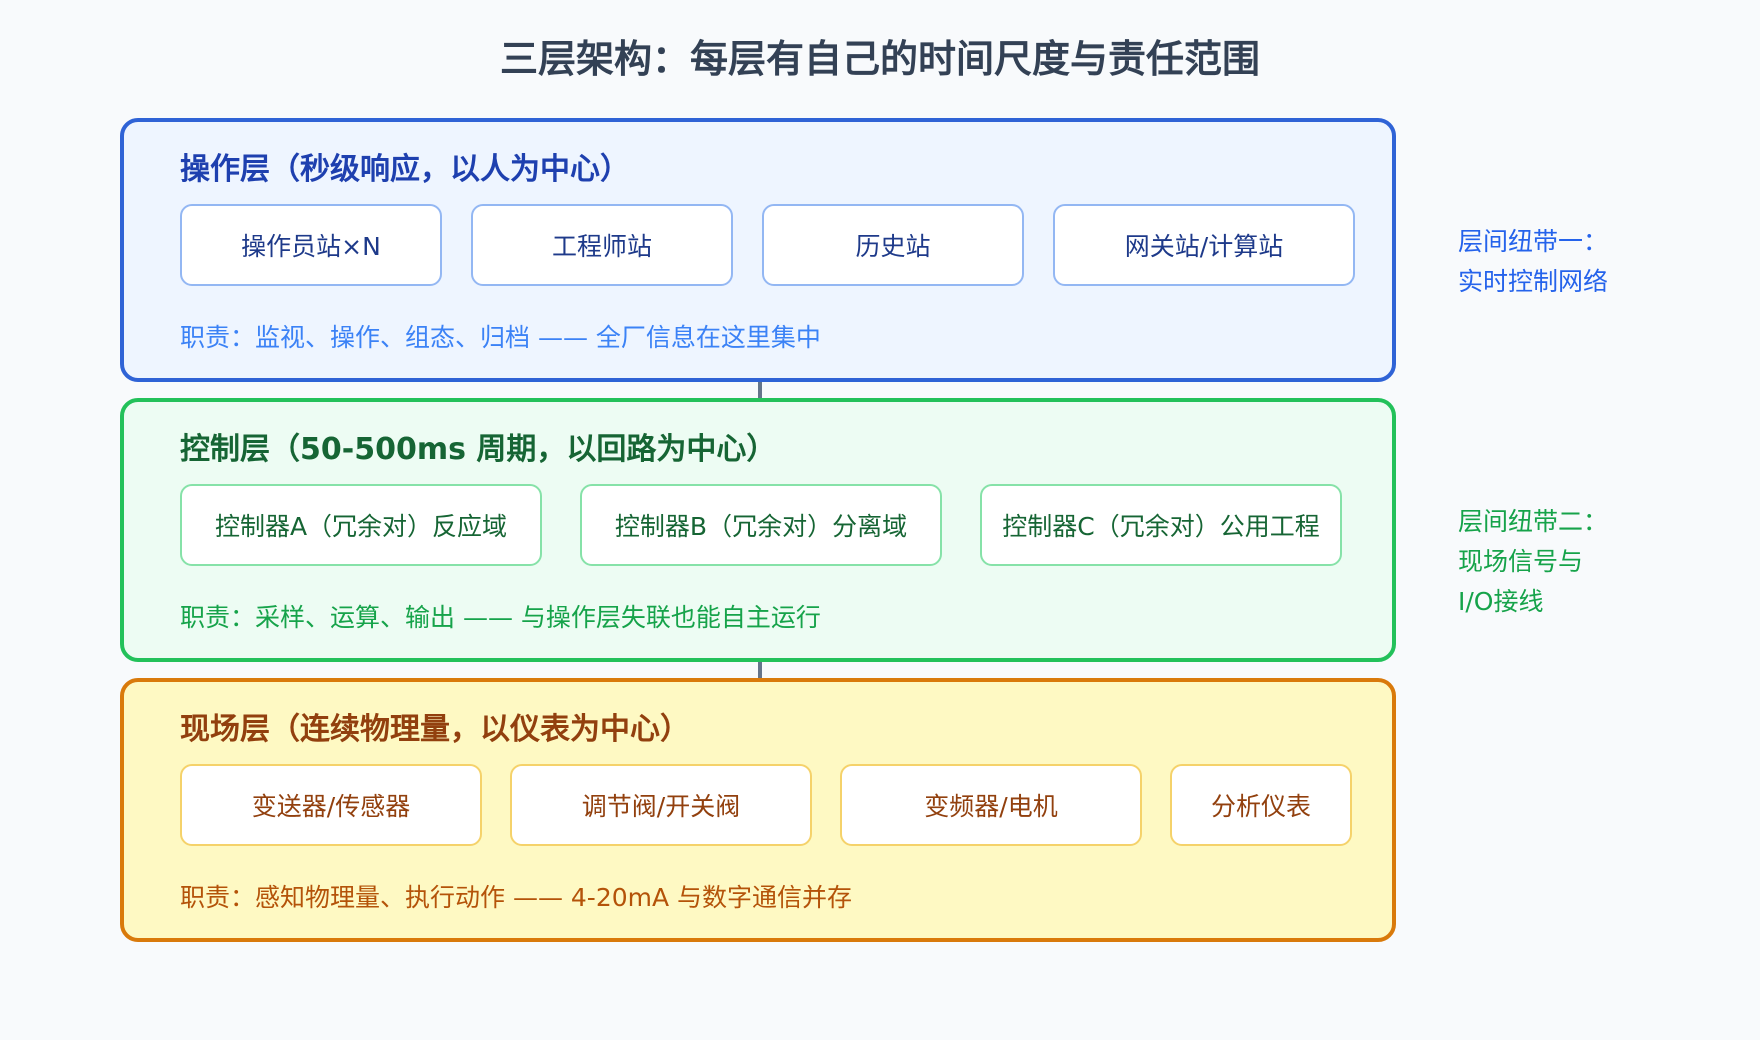 This screenshot has width=1760, height=1040. Describe the element at coordinates (1501, 601) in the screenshot. I see `link-label-2-line-3: I/O接线` at that location.